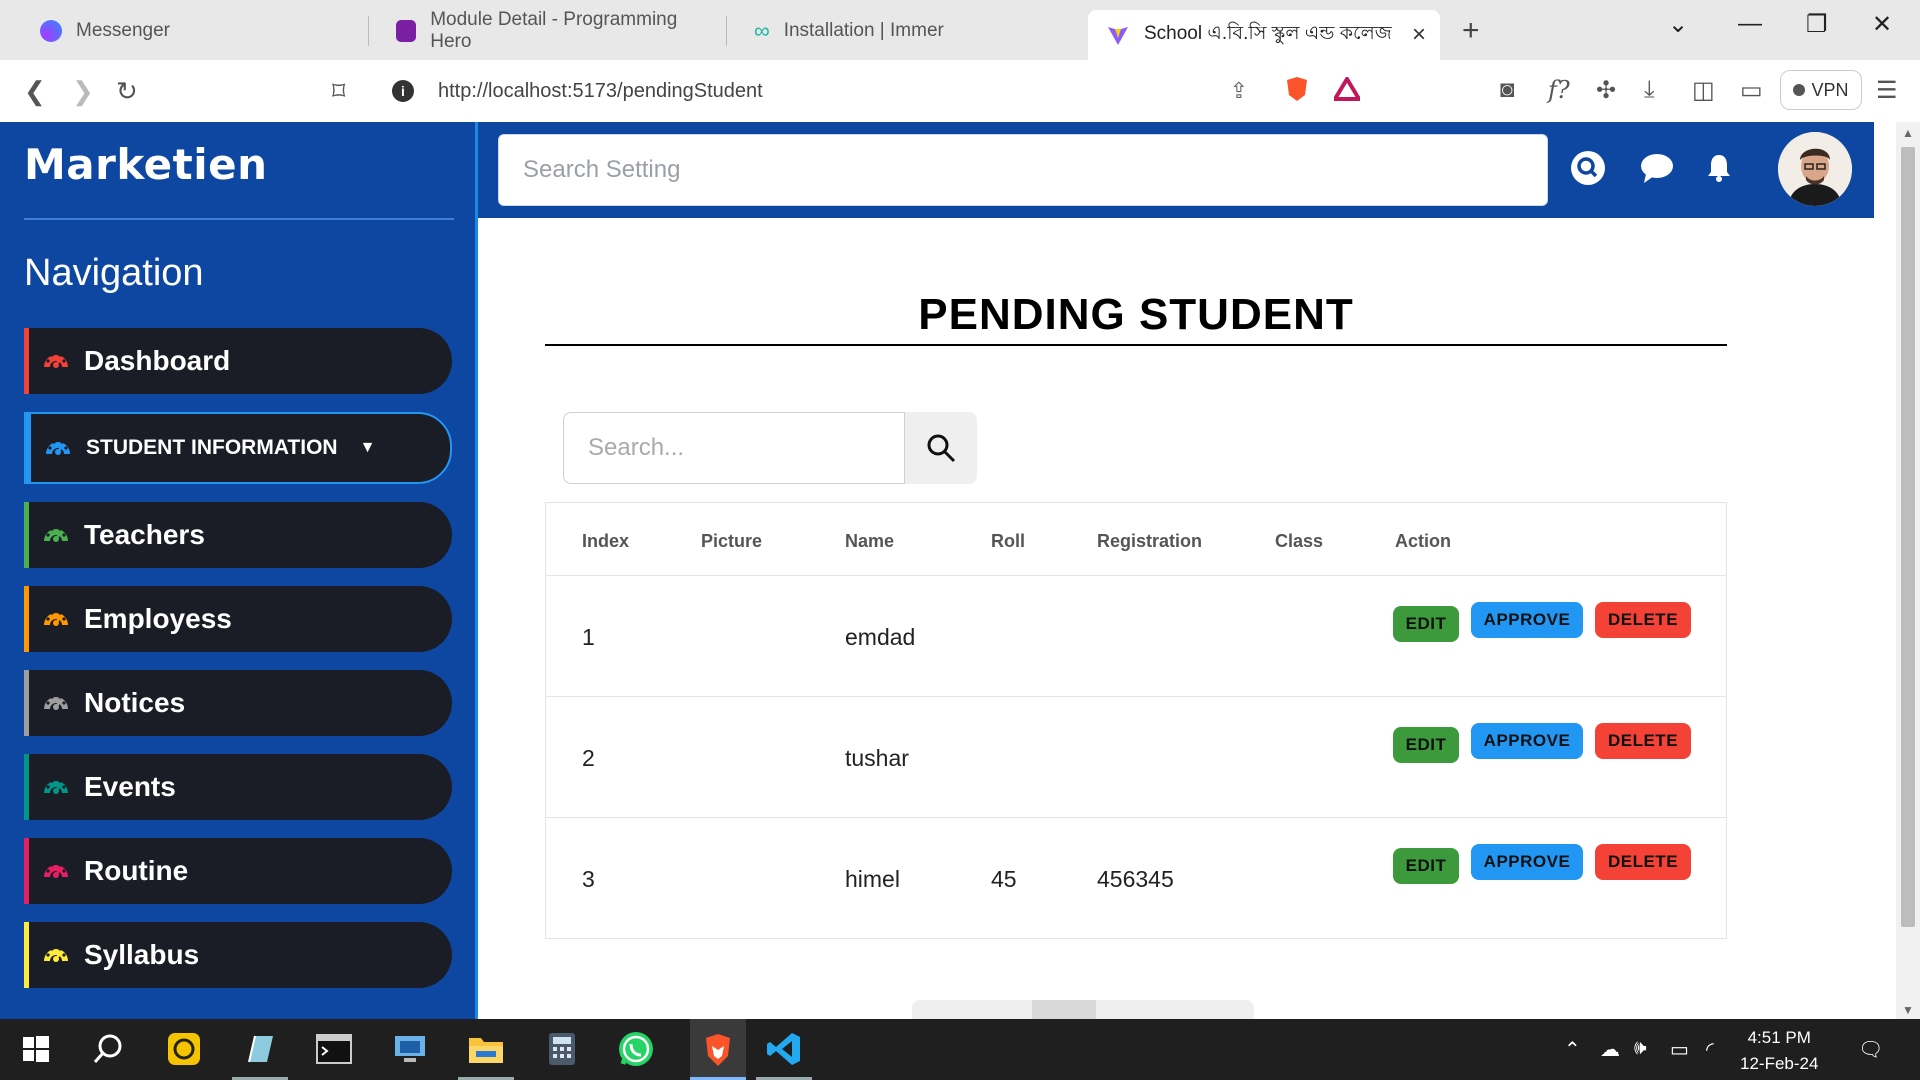 The image size is (1920, 1080). I want to click on scrollbar-thumb, so click(1908, 537).